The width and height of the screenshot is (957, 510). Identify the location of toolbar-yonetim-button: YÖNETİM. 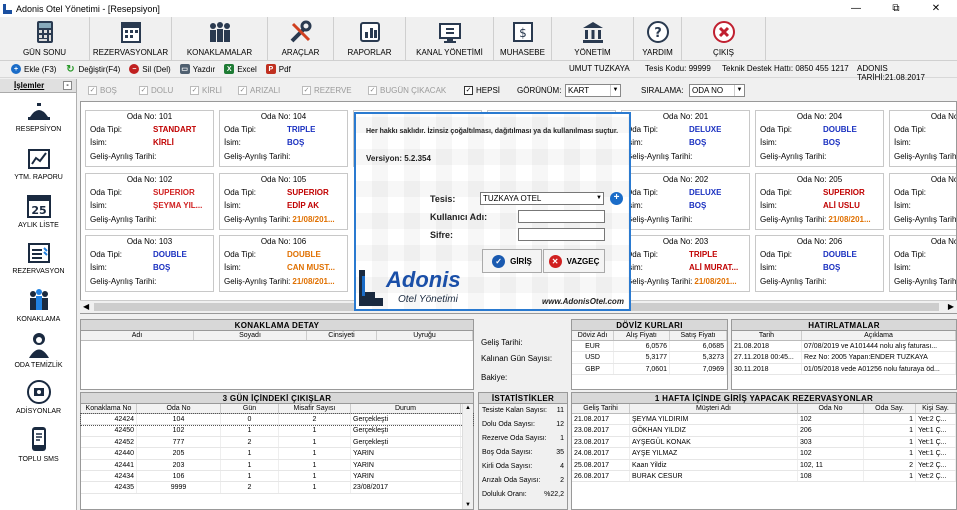
(593, 39).